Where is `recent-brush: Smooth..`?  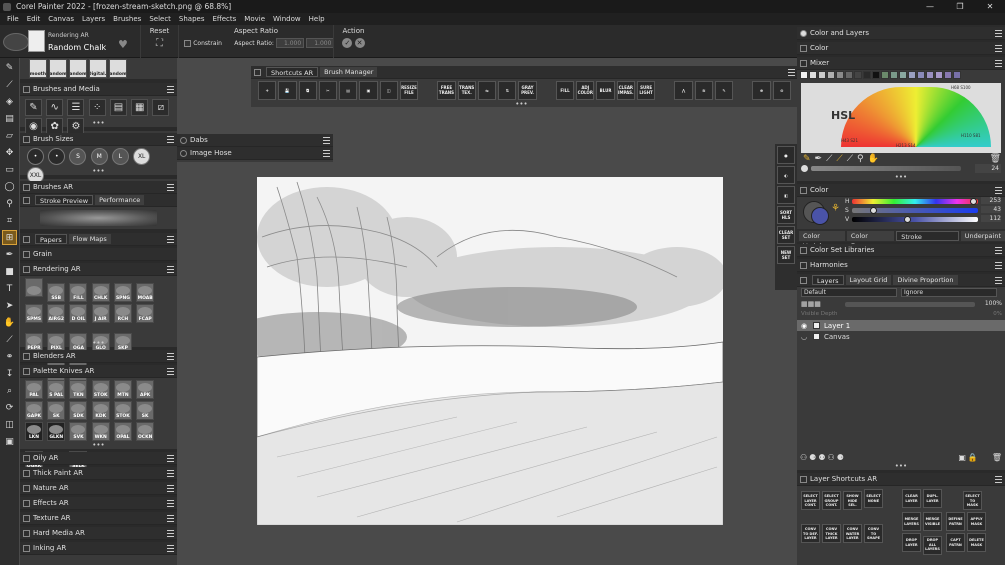 recent-brush: Smooth.. is located at coordinates (38, 68).